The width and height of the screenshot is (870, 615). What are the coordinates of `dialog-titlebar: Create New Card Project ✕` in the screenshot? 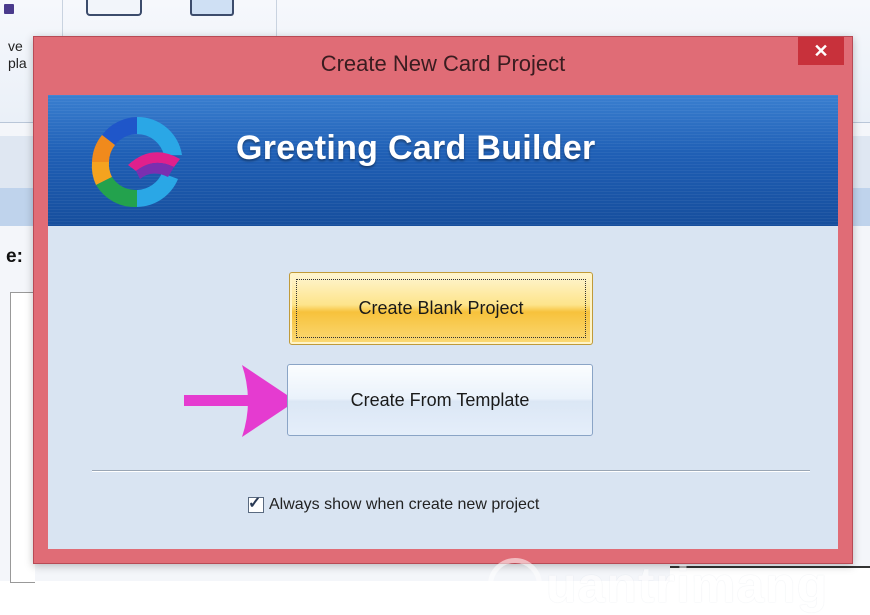 It's located at (443, 65).